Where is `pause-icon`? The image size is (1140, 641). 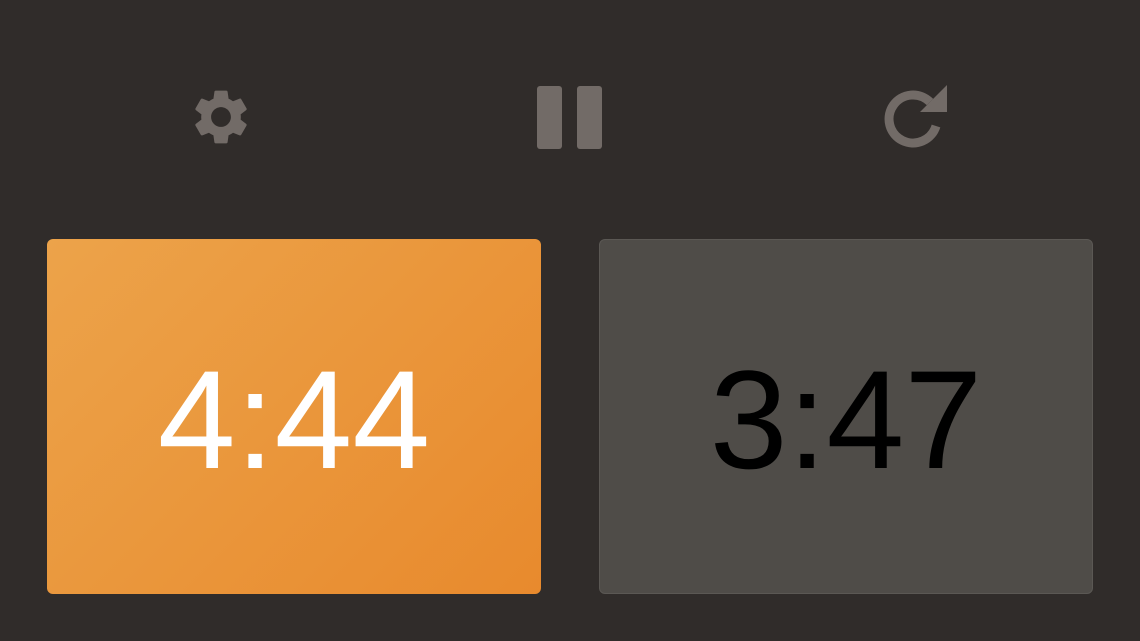
pause-icon is located at coordinates (569, 117).